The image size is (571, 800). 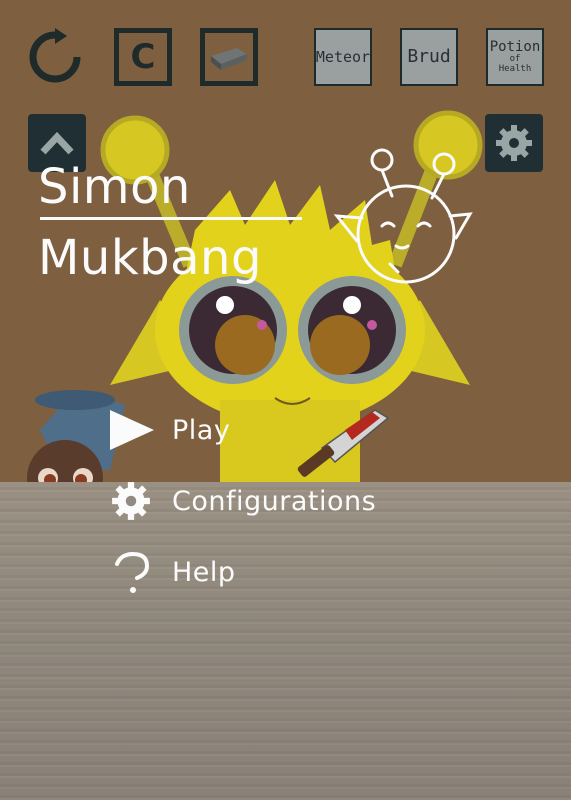 I want to click on restart-icon, so click(x=55, y=55).